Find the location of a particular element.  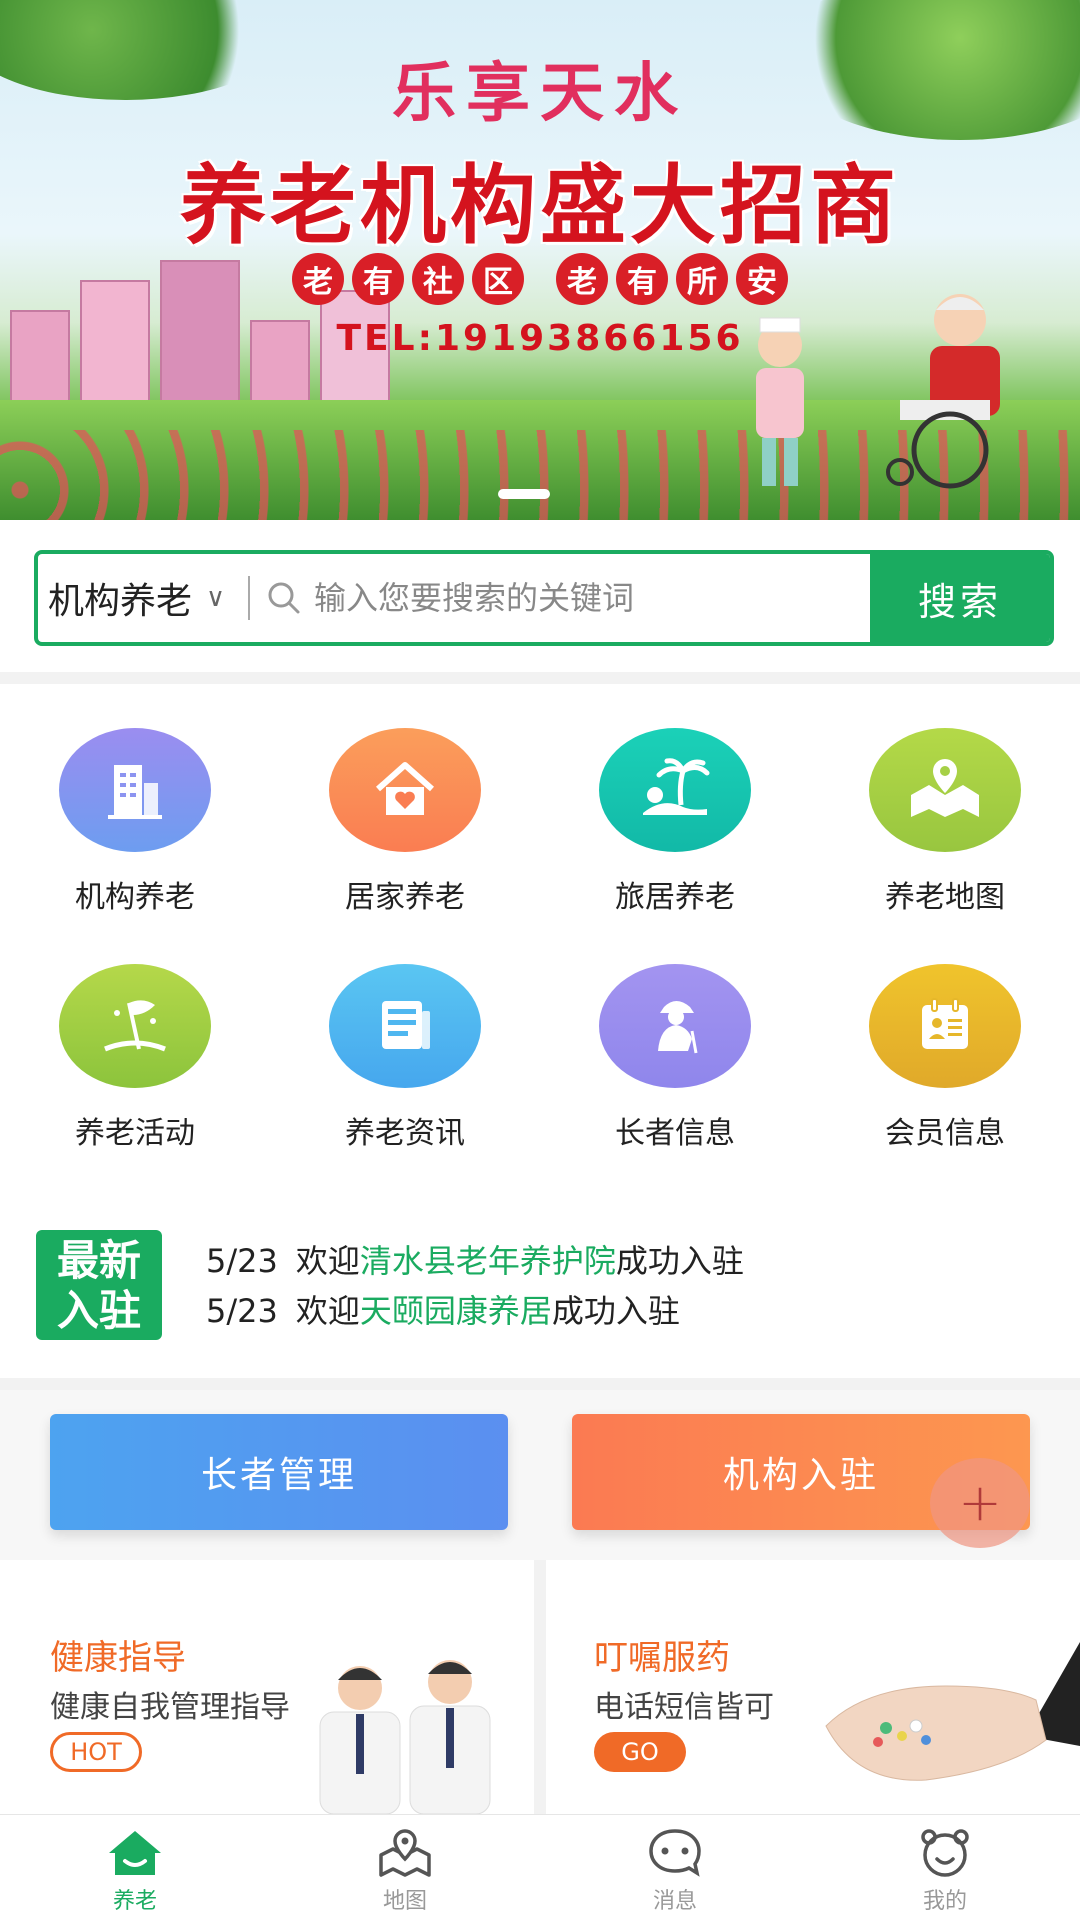

news-item: 5/23 欢迎清水县老年养护院成功入驻 is located at coordinates (475, 1259).